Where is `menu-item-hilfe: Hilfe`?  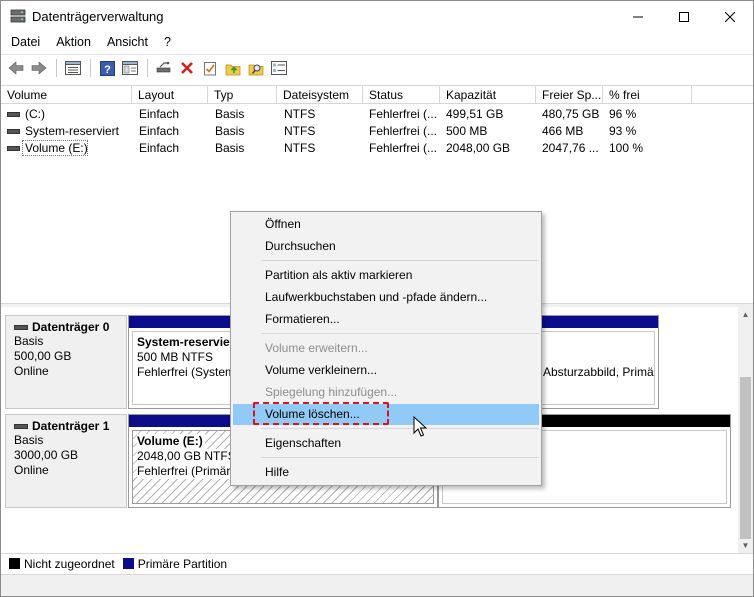
menu-item-hilfe: Hilfe is located at coordinates (386, 472).